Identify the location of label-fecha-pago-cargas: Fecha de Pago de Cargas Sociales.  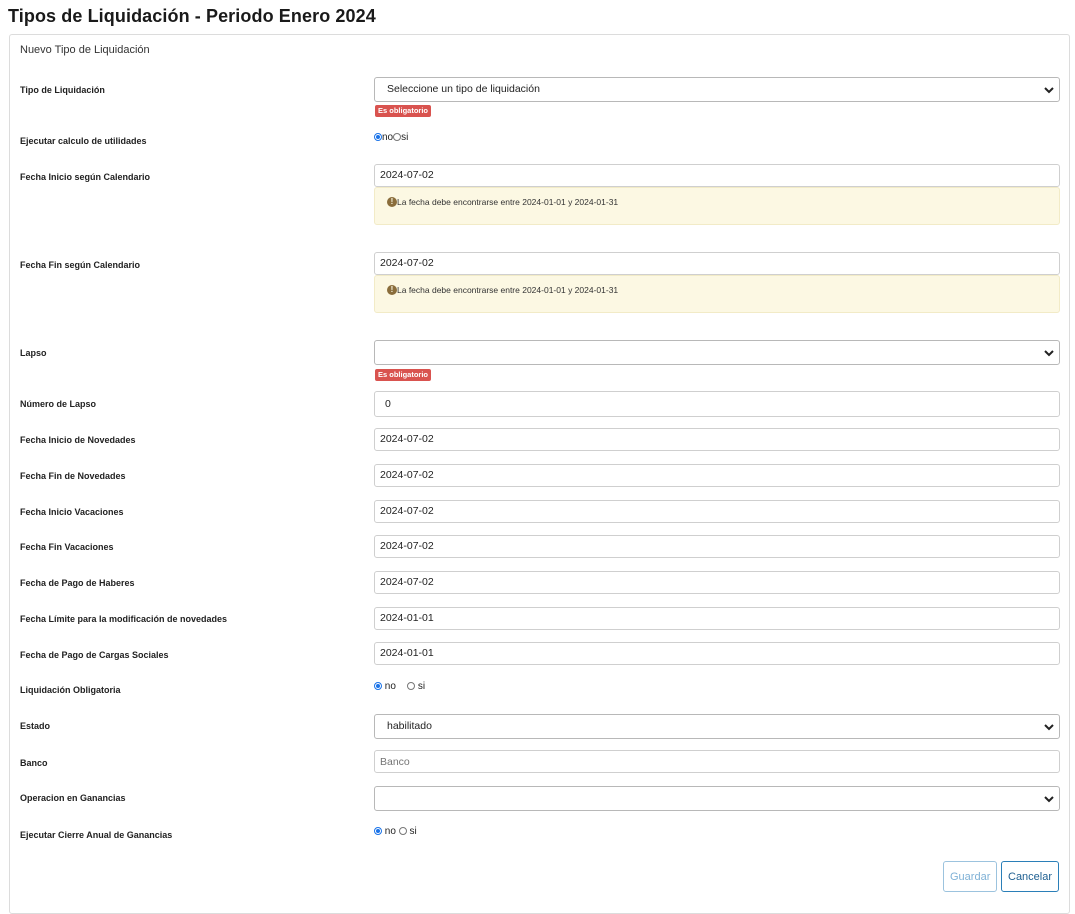
(94, 655).